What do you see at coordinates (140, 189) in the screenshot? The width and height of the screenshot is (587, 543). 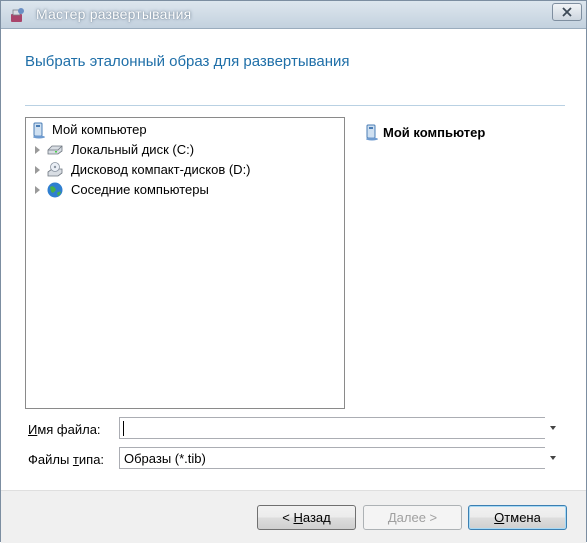 I see `tree-item-label: Соседние компьютеры` at bounding box center [140, 189].